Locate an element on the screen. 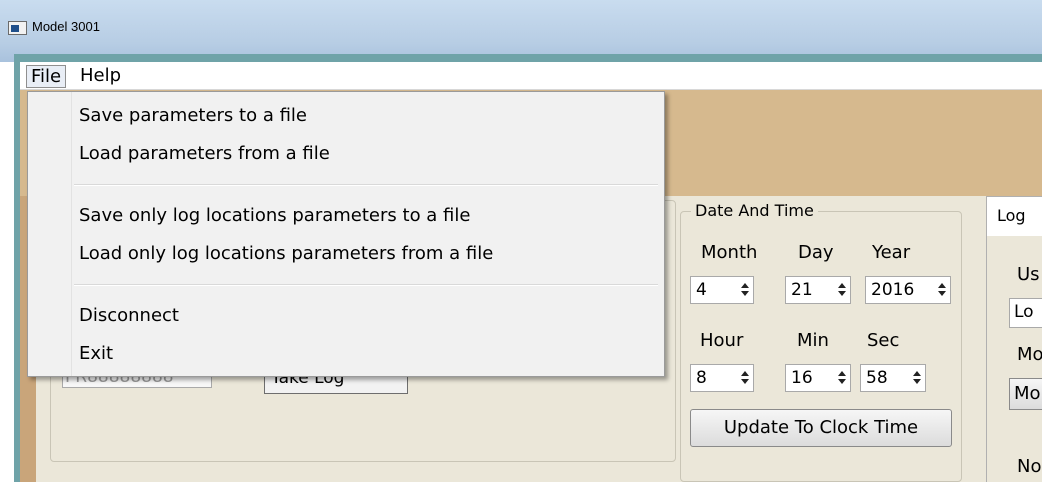 This screenshot has width=1042, height=482. year-value: 2016 is located at coordinates (893, 290).